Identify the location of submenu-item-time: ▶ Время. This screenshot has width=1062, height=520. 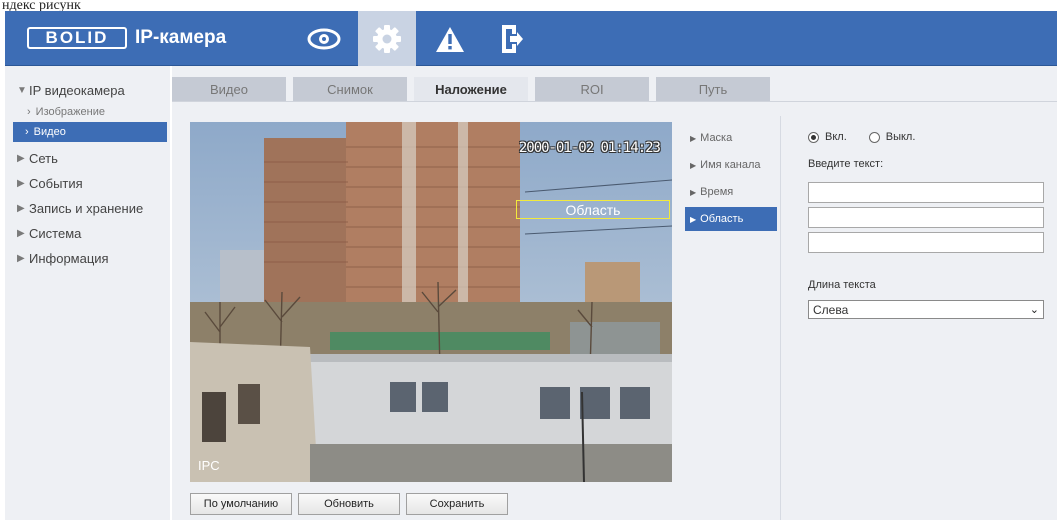
(731, 192).